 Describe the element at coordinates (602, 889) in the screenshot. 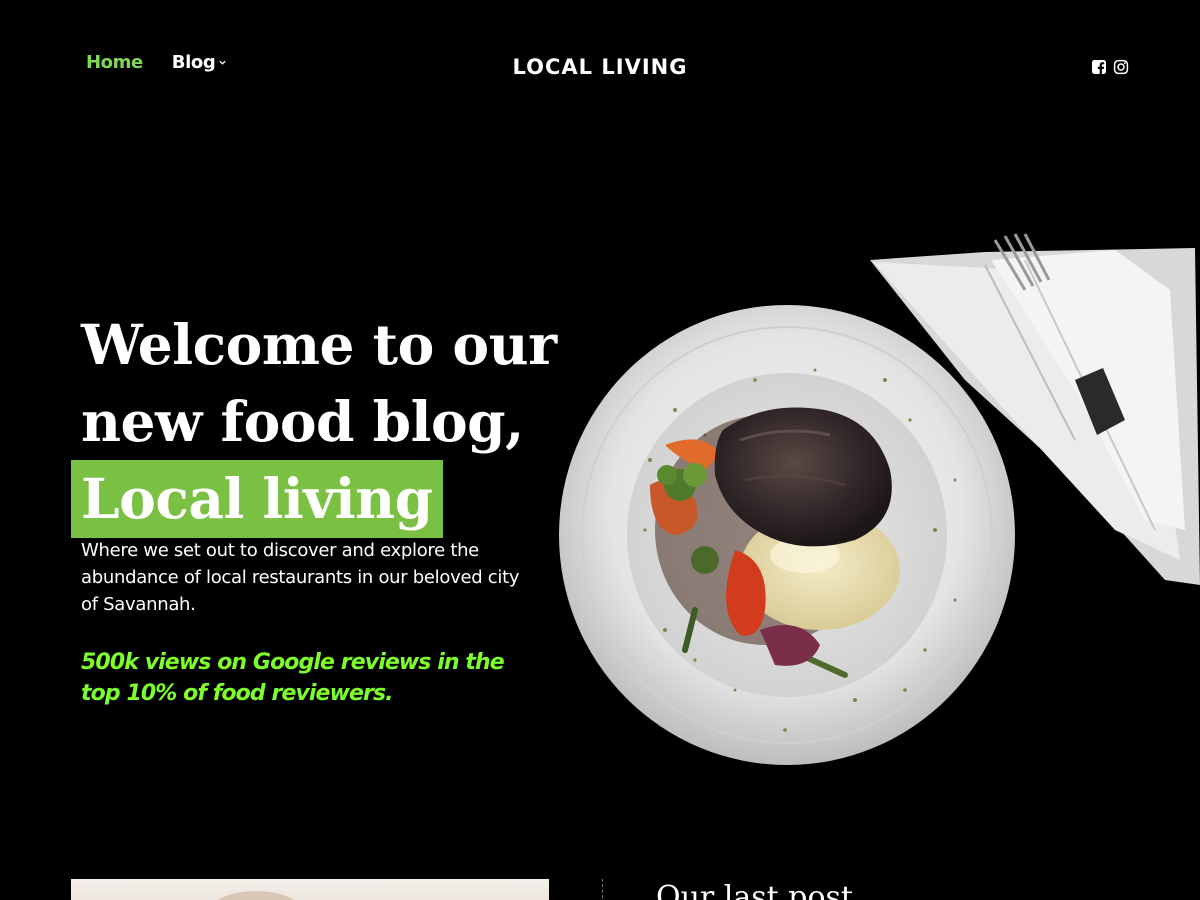

I see `section-divider` at that location.